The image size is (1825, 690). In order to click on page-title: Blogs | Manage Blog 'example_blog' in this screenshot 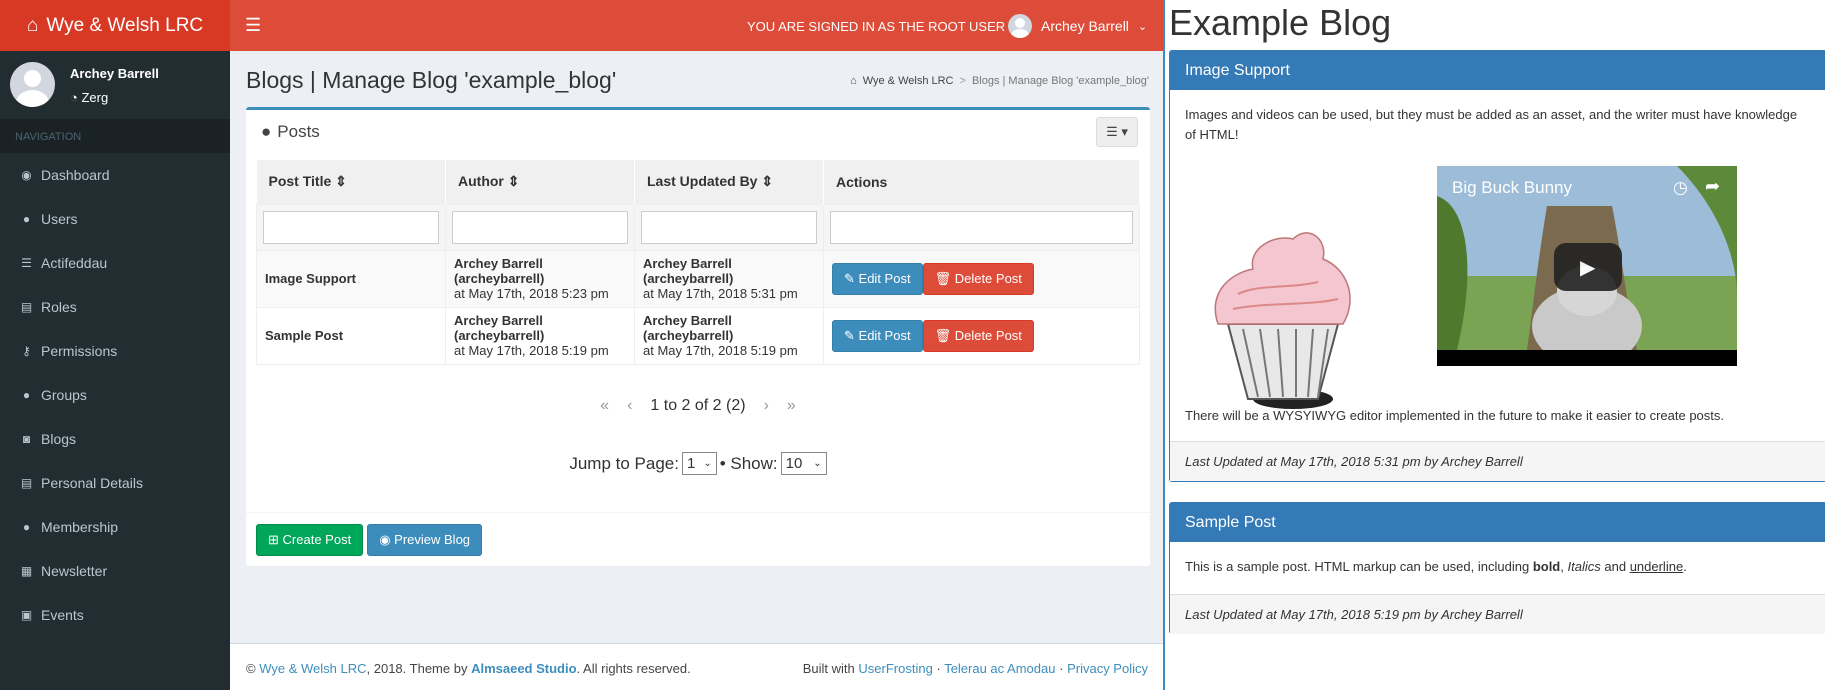, I will do `click(431, 80)`.